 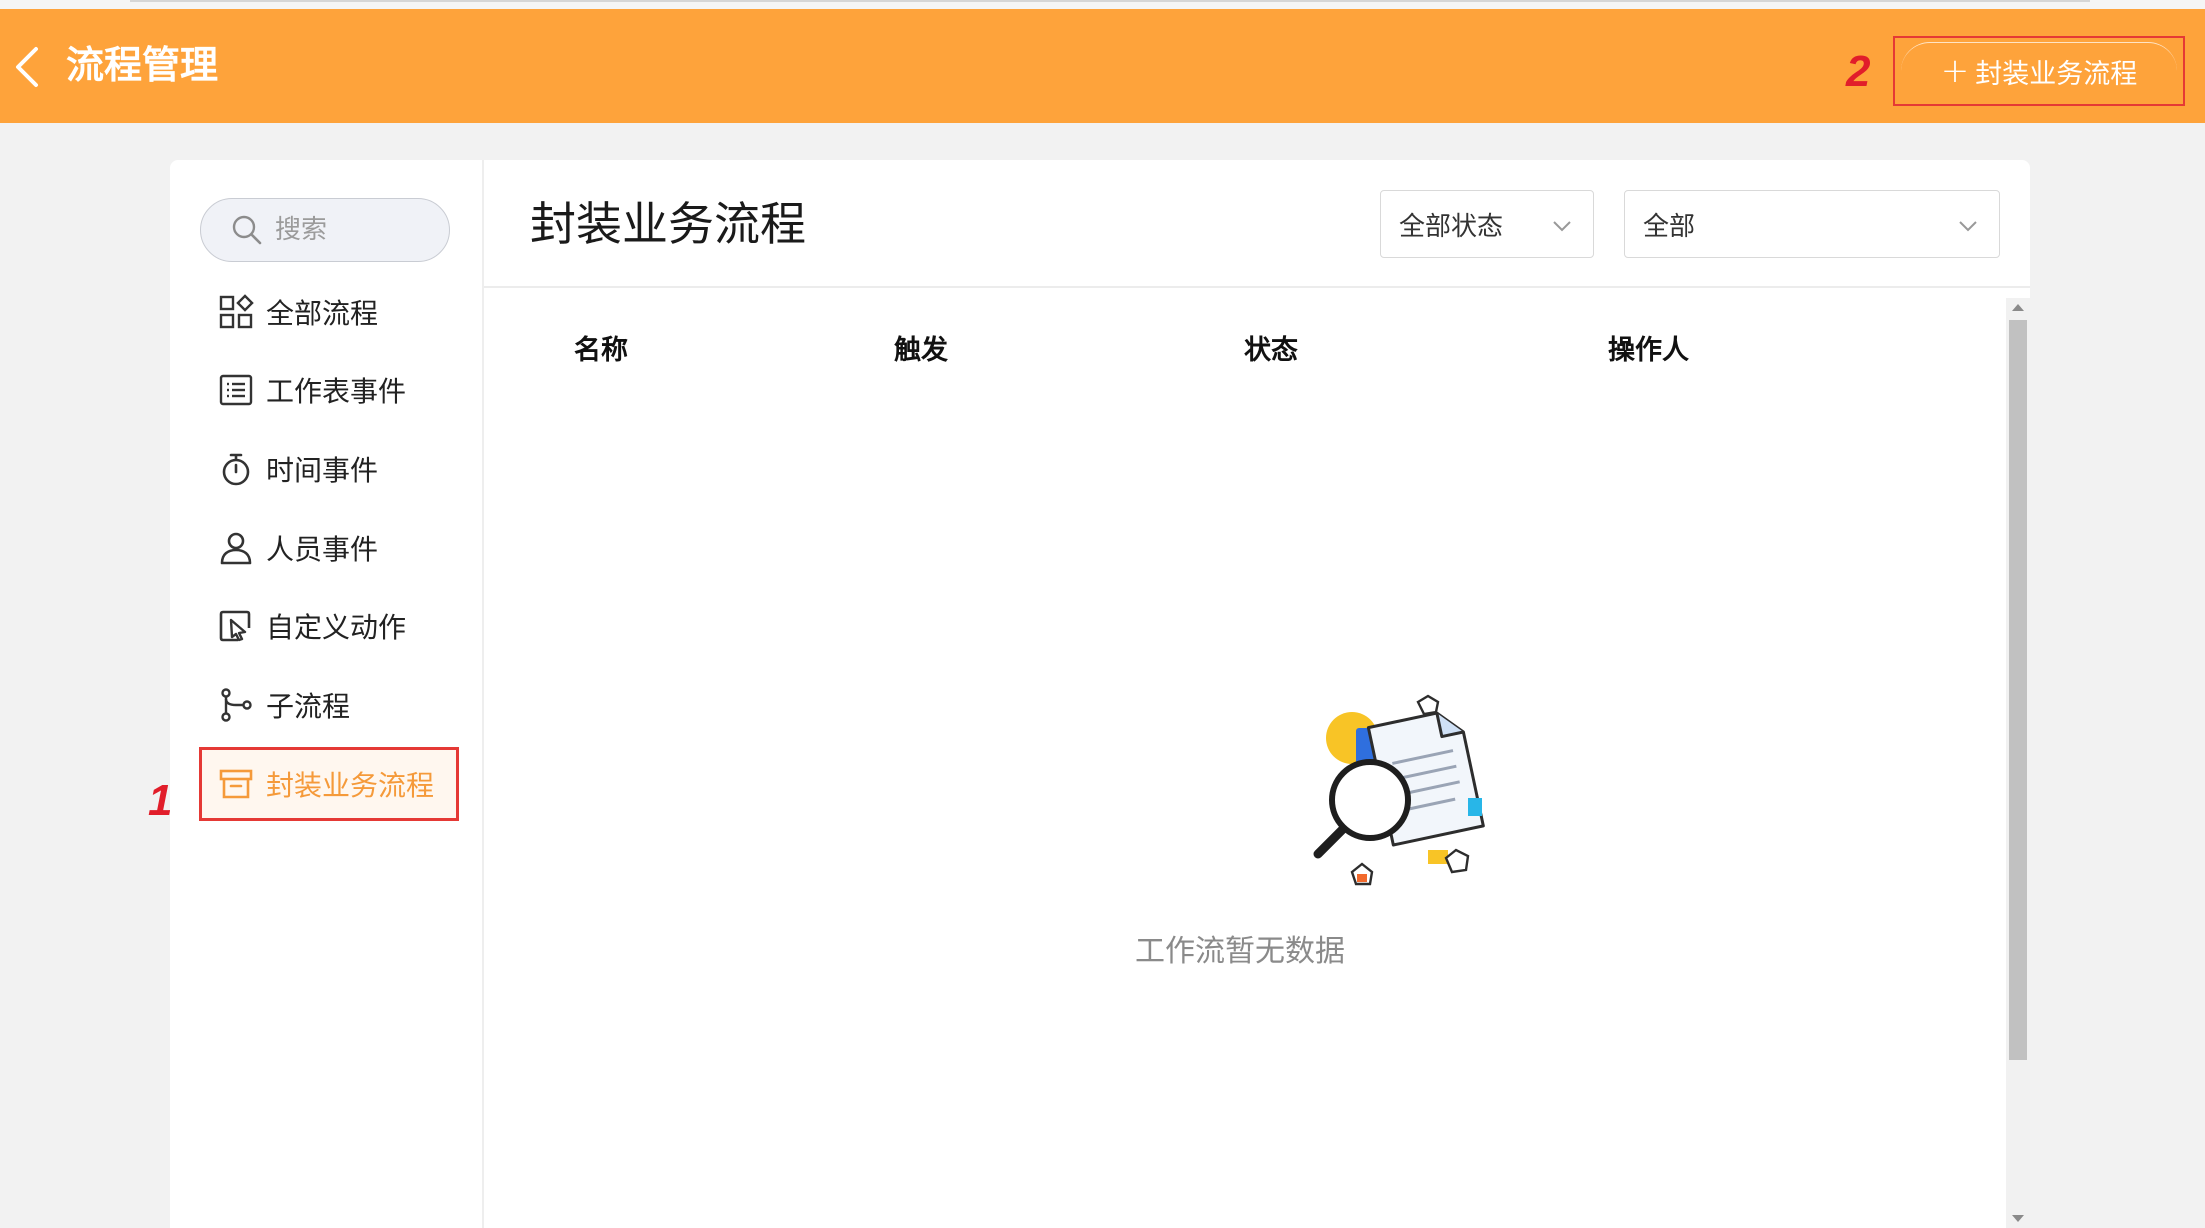 What do you see at coordinates (236, 548) in the screenshot?
I see `user-icon` at bounding box center [236, 548].